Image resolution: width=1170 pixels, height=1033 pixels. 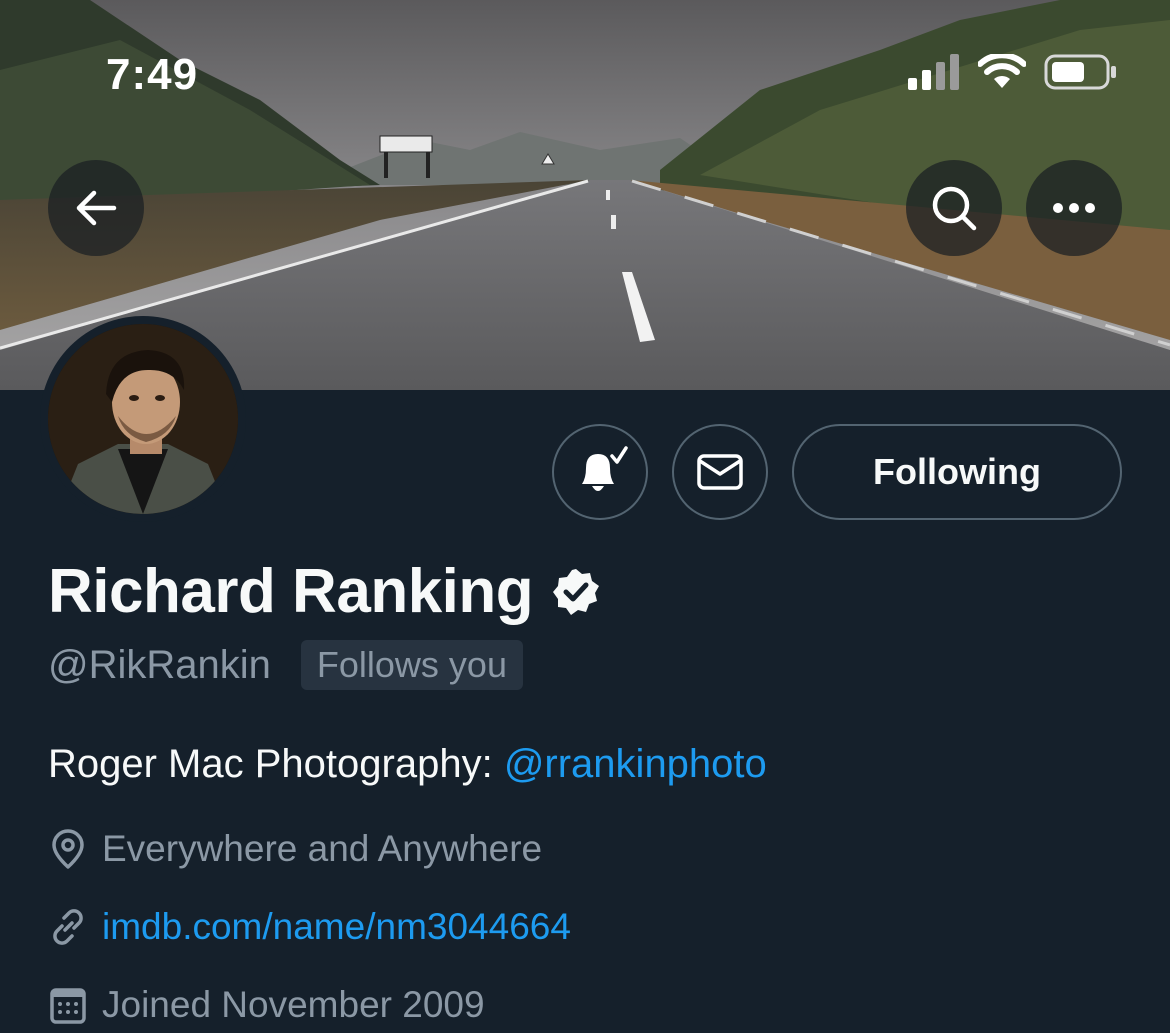 I want to click on search-button, so click(x=954, y=208).